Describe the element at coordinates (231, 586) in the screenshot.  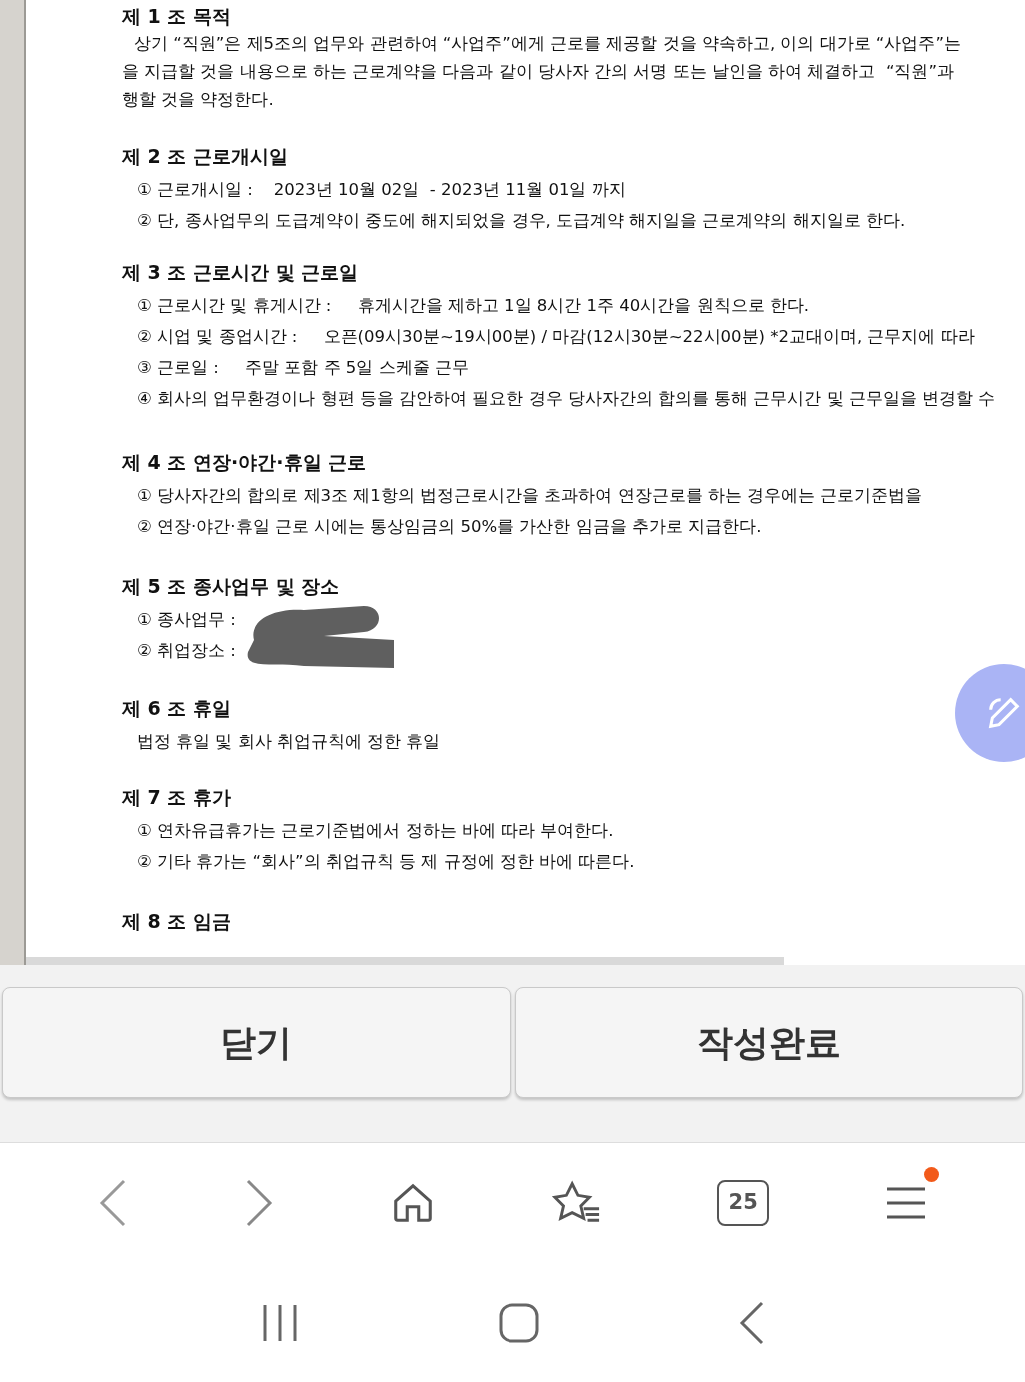
I see `article-heading: 제 5 조 종사업무 및 장소` at that location.